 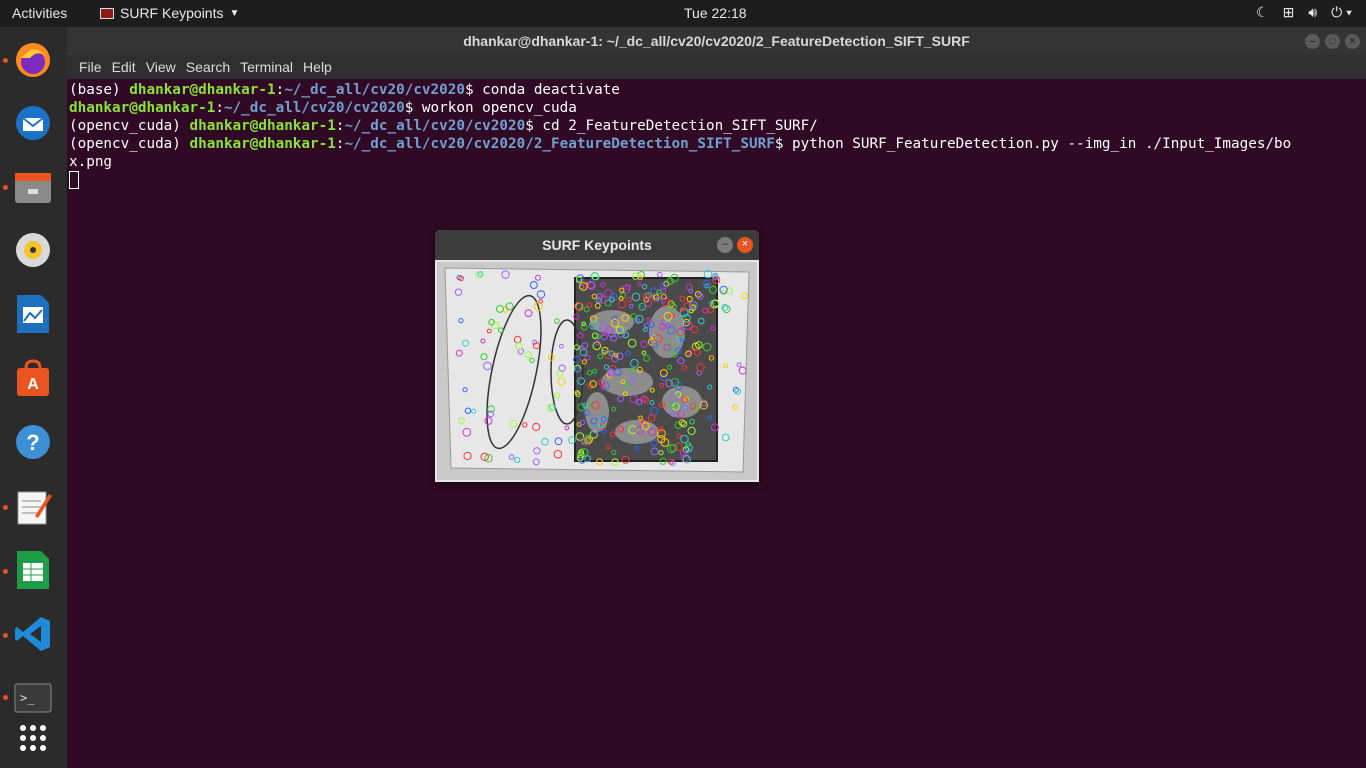 I want to click on svg-text: A, so click(x=33, y=384).